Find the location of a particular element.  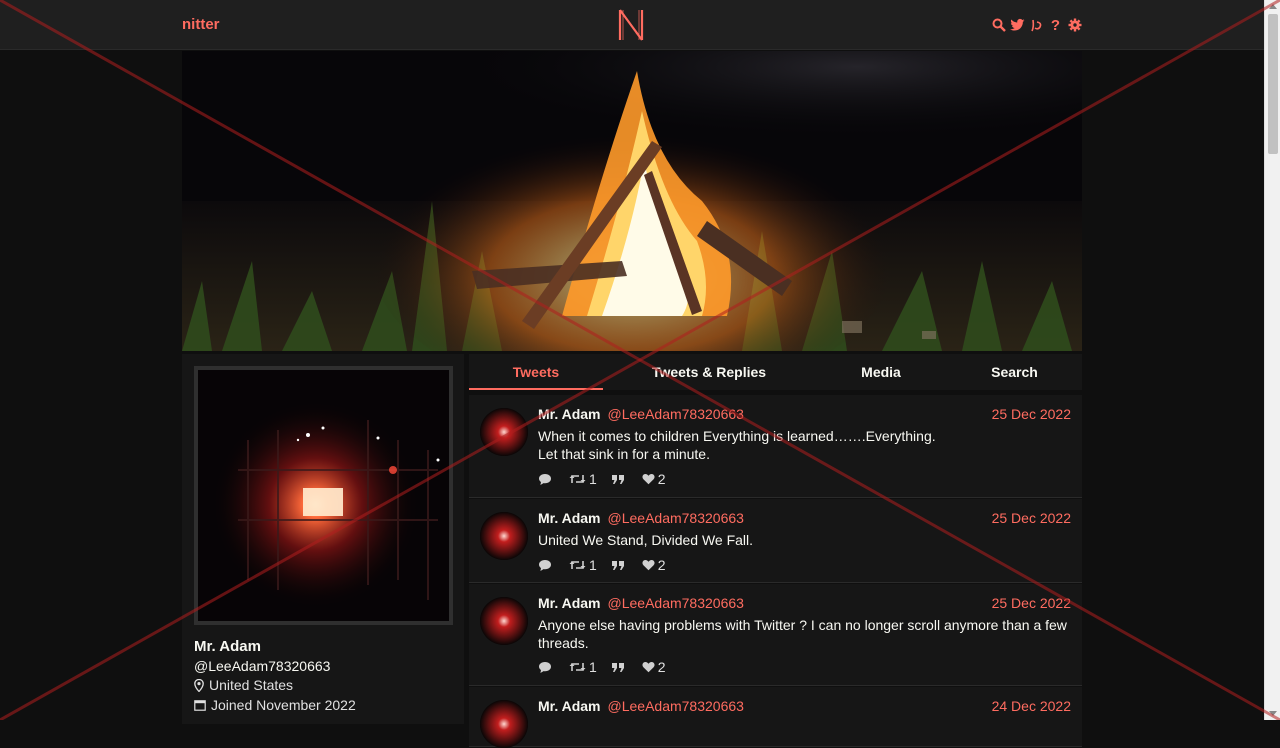

tweet-item: Mr. Adam @LeeAdam78320663 24 Dec 2022 is located at coordinates (775, 717).